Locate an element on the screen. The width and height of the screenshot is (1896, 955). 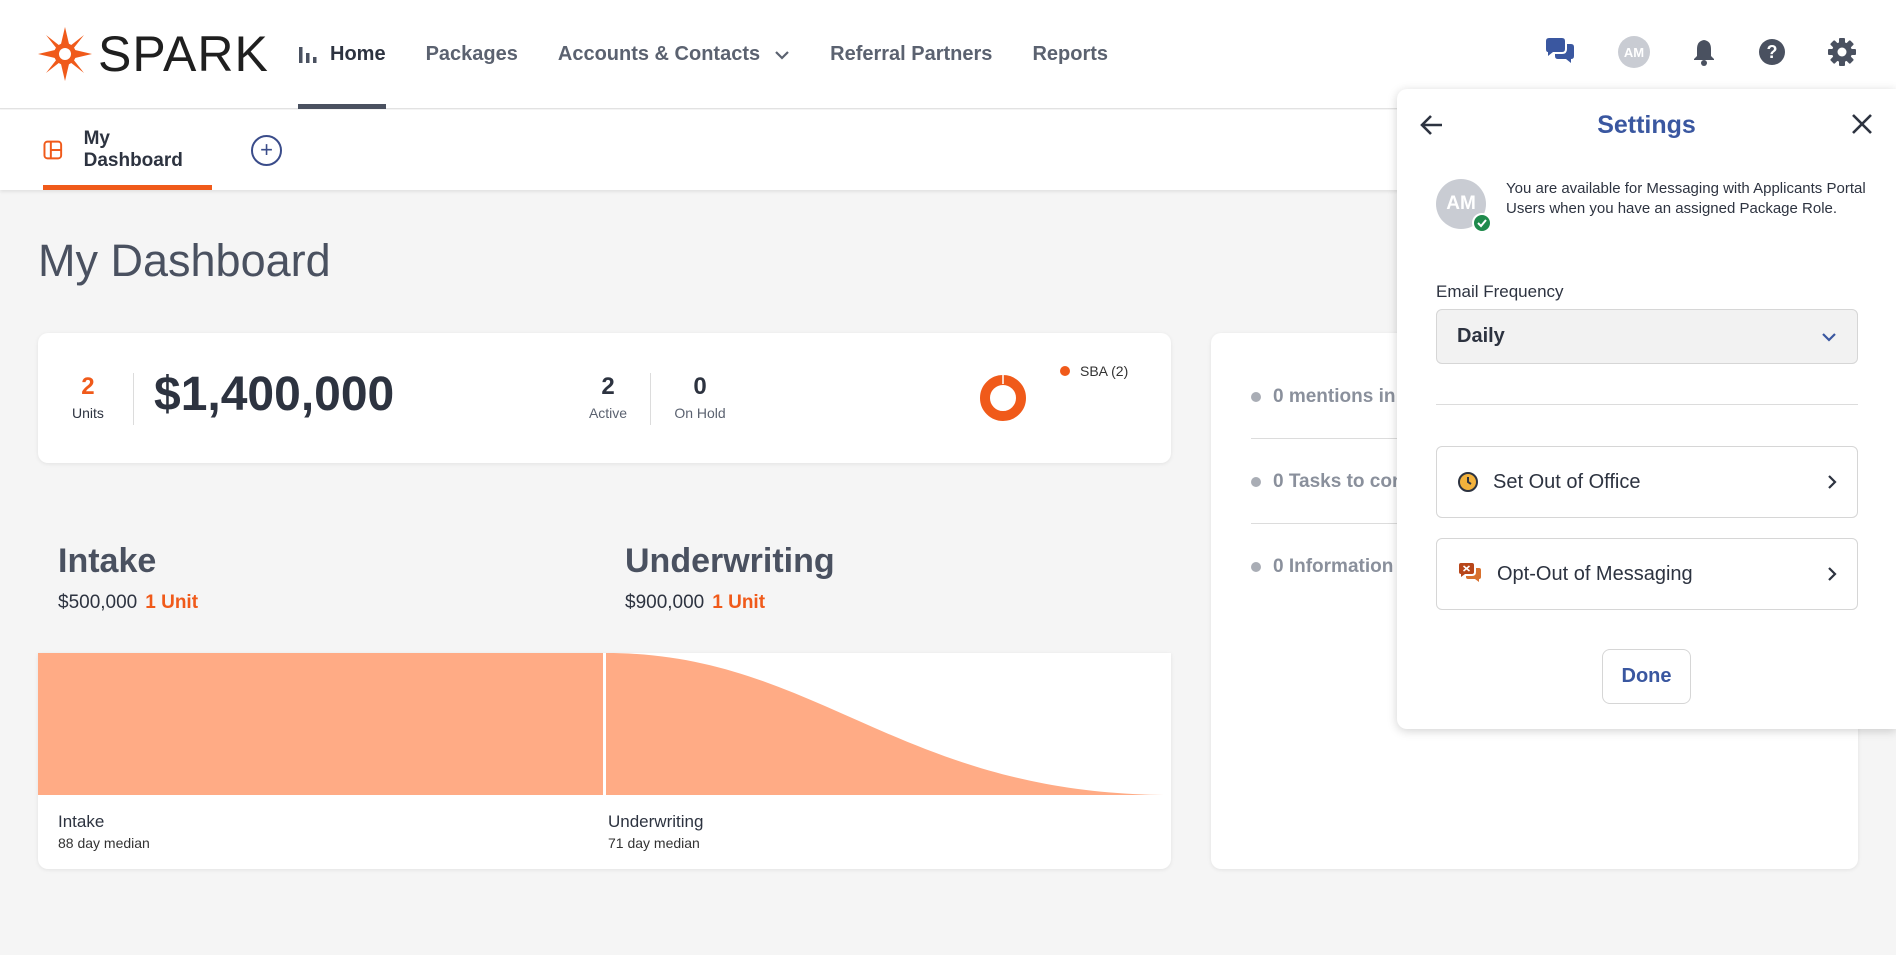
onhold-label: On Hold is located at coordinates (700, 413).